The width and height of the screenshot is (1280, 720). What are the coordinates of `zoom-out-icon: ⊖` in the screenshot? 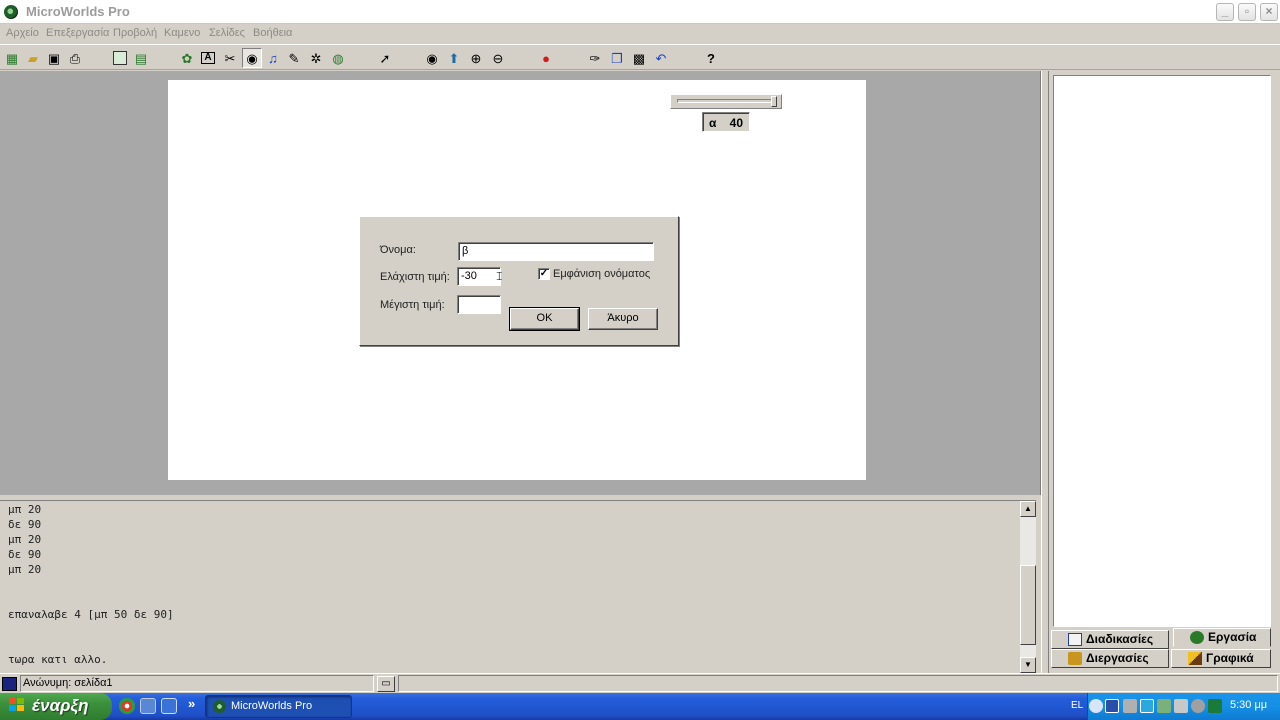 It's located at (498, 58).